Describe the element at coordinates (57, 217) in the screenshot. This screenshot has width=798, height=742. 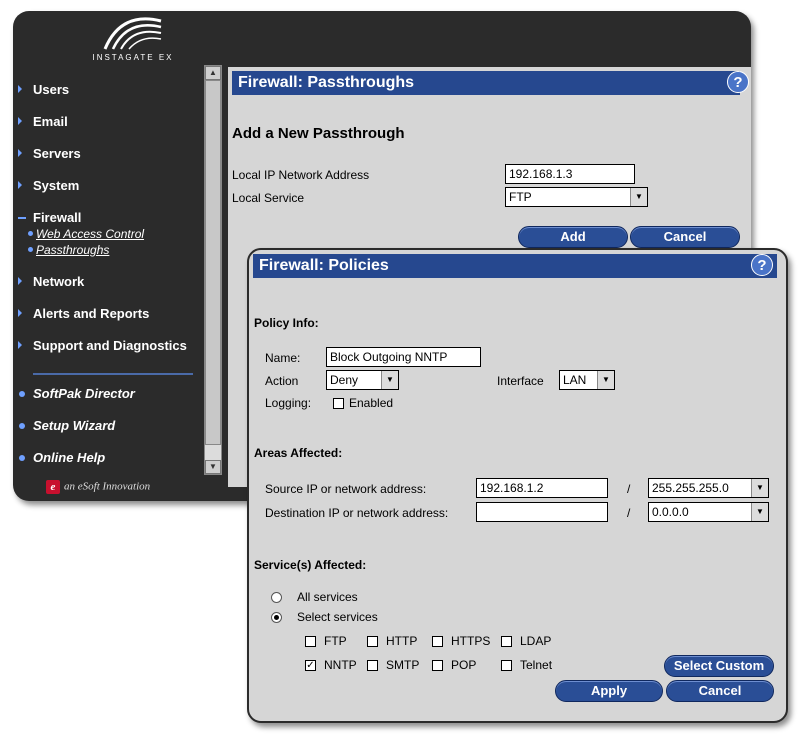
I see `sidebar-item-label: Firewall` at that location.